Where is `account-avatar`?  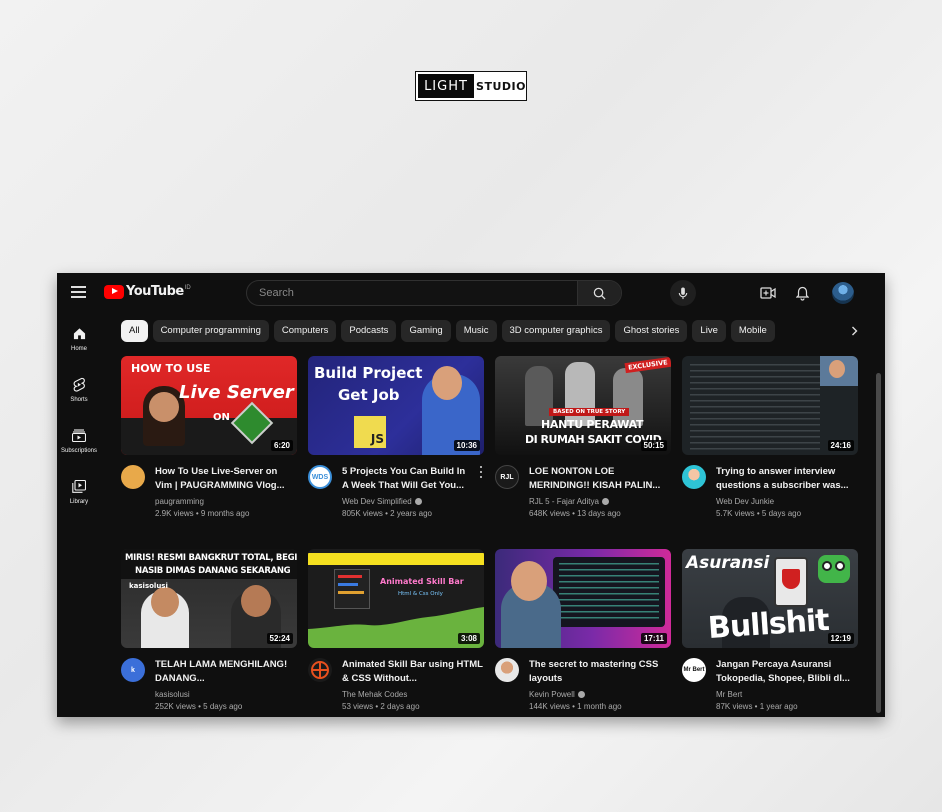
account-avatar is located at coordinates (843, 293).